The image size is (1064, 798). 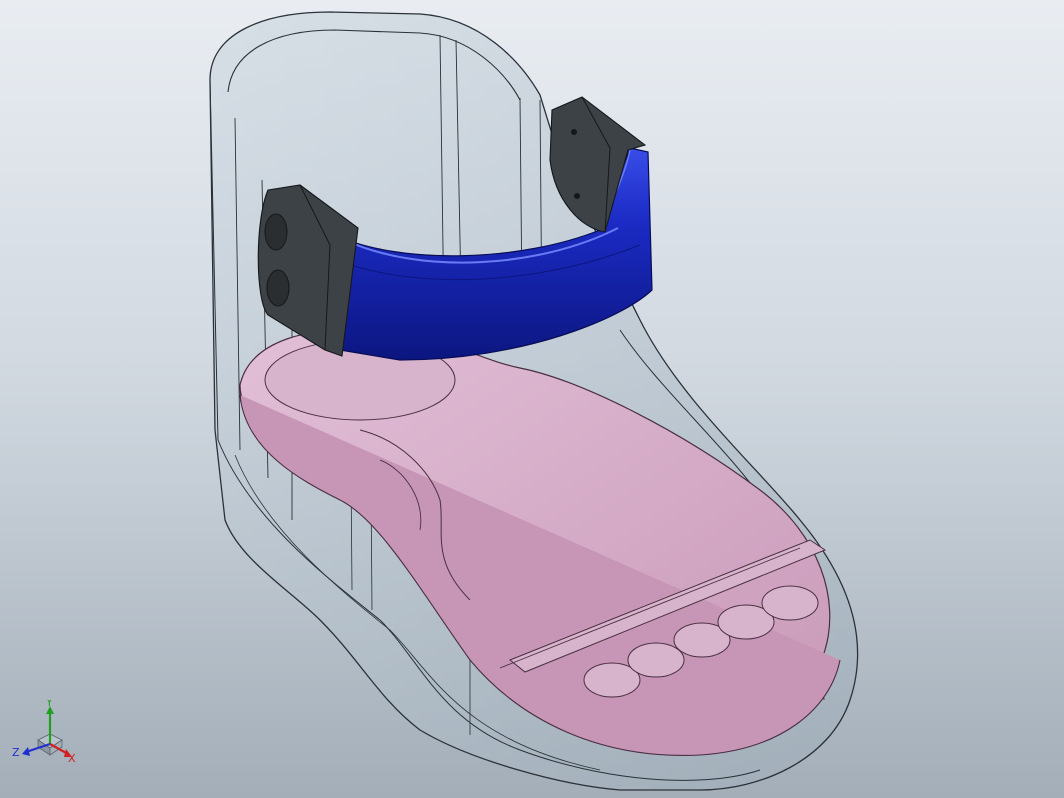 What do you see at coordinates (44, 732) in the screenshot?
I see `reference-triad: Y X Z` at bounding box center [44, 732].